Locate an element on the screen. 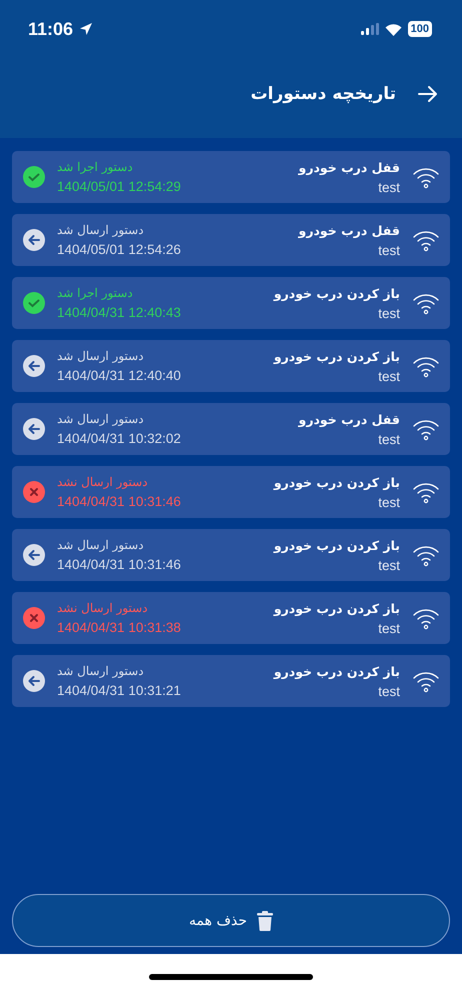 Image resolution: width=462 pixels, height=1000 pixels. wifi-signal-icon is located at coordinates (393, 29).